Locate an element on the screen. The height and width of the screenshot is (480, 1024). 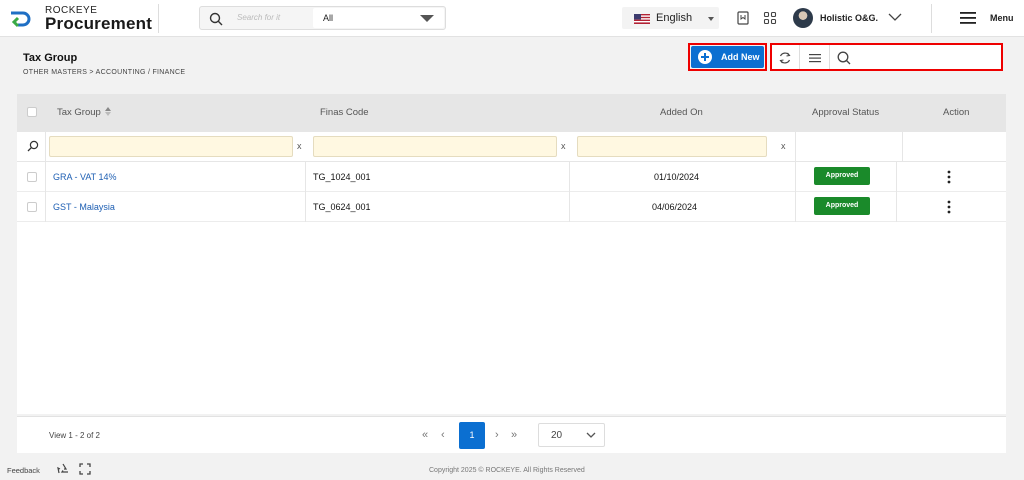
menu-label: Menu is located at coordinates (1002, 18).